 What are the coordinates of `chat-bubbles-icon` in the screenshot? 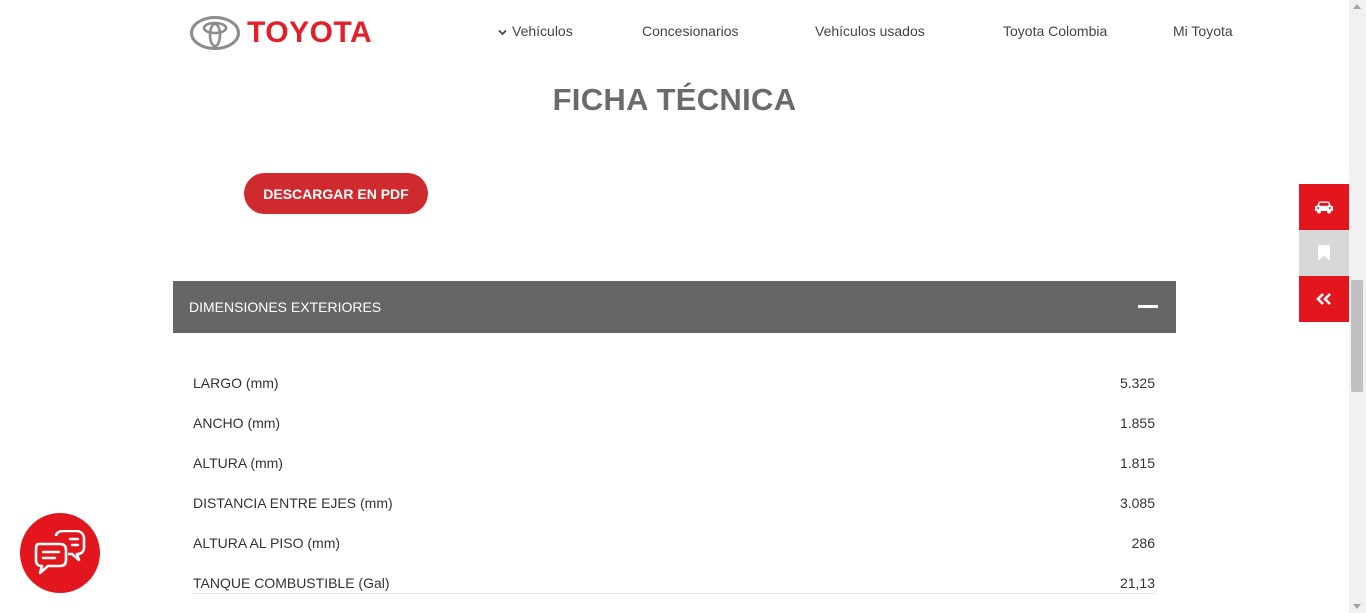 It's located at (60, 552).